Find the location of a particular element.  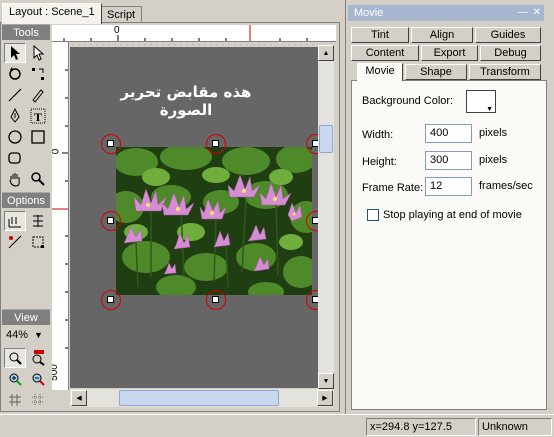

tools-header: Tools is located at coordinates (26, 32).